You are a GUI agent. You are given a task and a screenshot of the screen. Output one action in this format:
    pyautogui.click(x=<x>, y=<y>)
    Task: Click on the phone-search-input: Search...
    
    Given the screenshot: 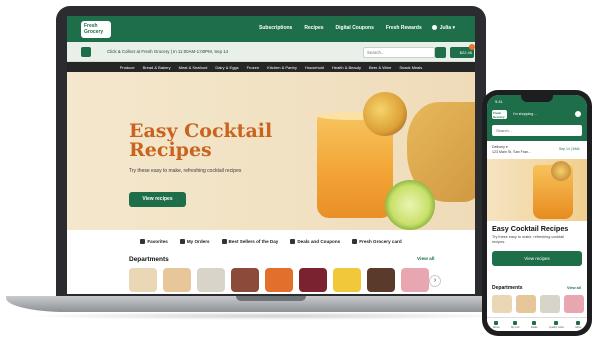 What is the action you would take?
    pyautogui.click(x=537, y=130)
    